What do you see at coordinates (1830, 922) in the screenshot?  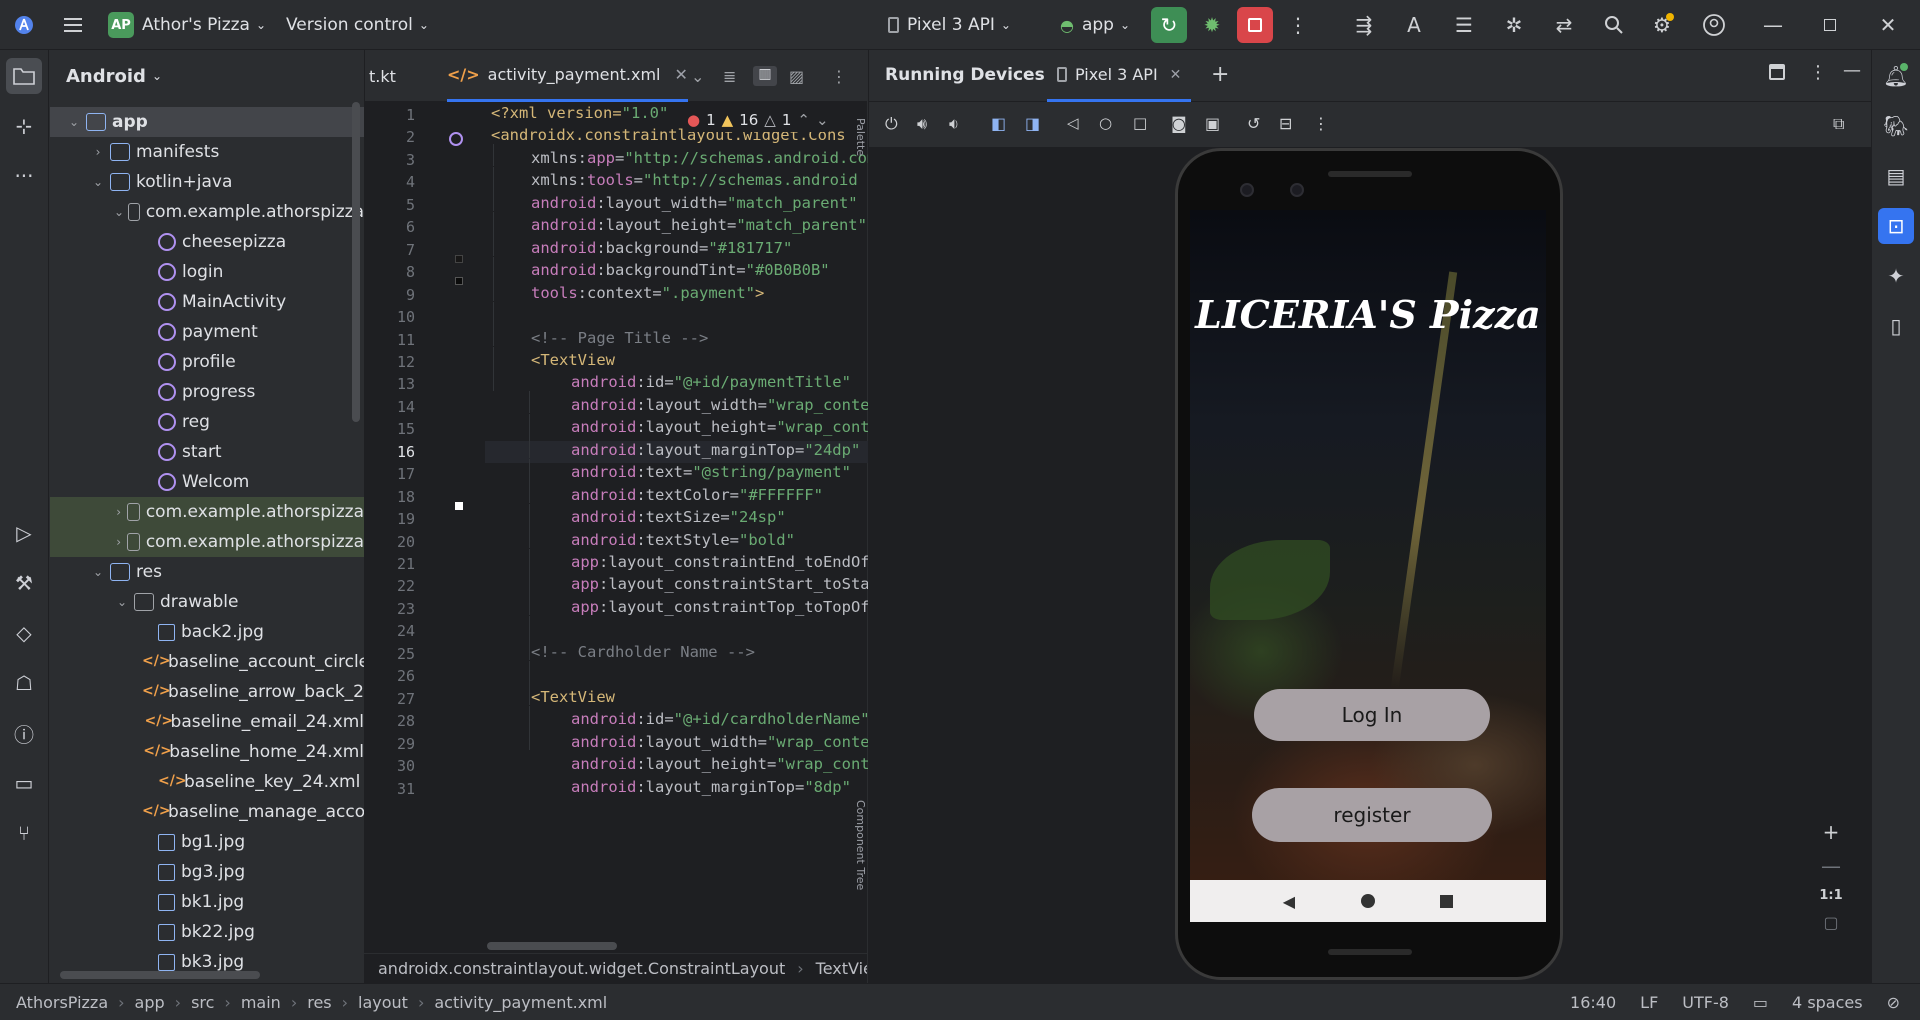 I see `zoom-fit-icon: ▢` at bounding box center [1830, 922].